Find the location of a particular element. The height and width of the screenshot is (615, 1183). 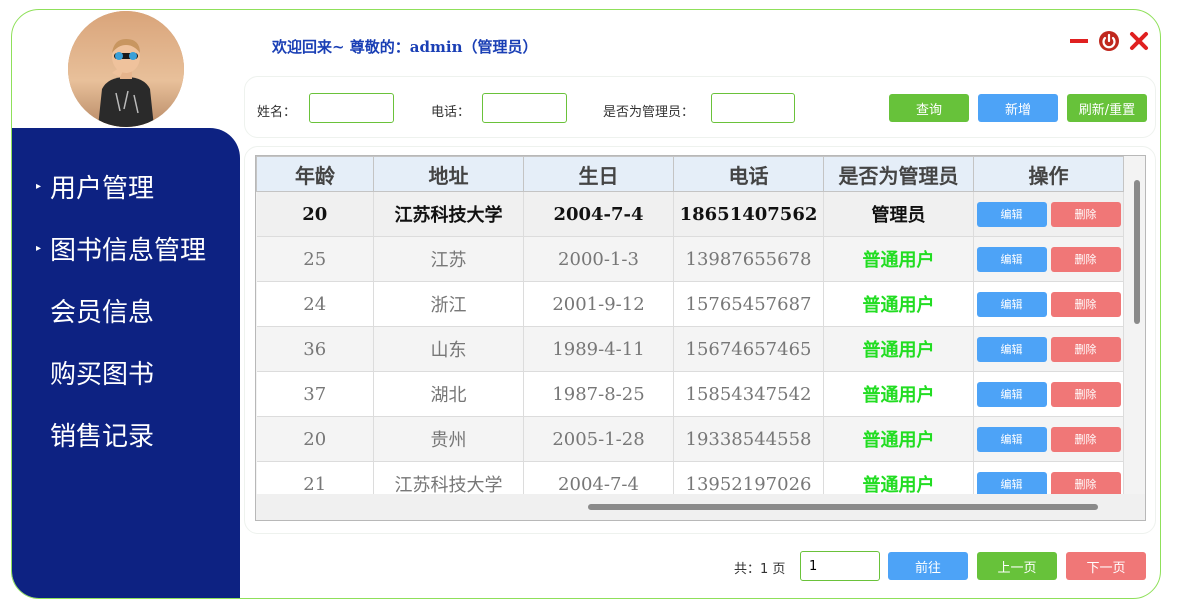

cell-birthday: 1987-8-25 is located at coordinates (598, 394).